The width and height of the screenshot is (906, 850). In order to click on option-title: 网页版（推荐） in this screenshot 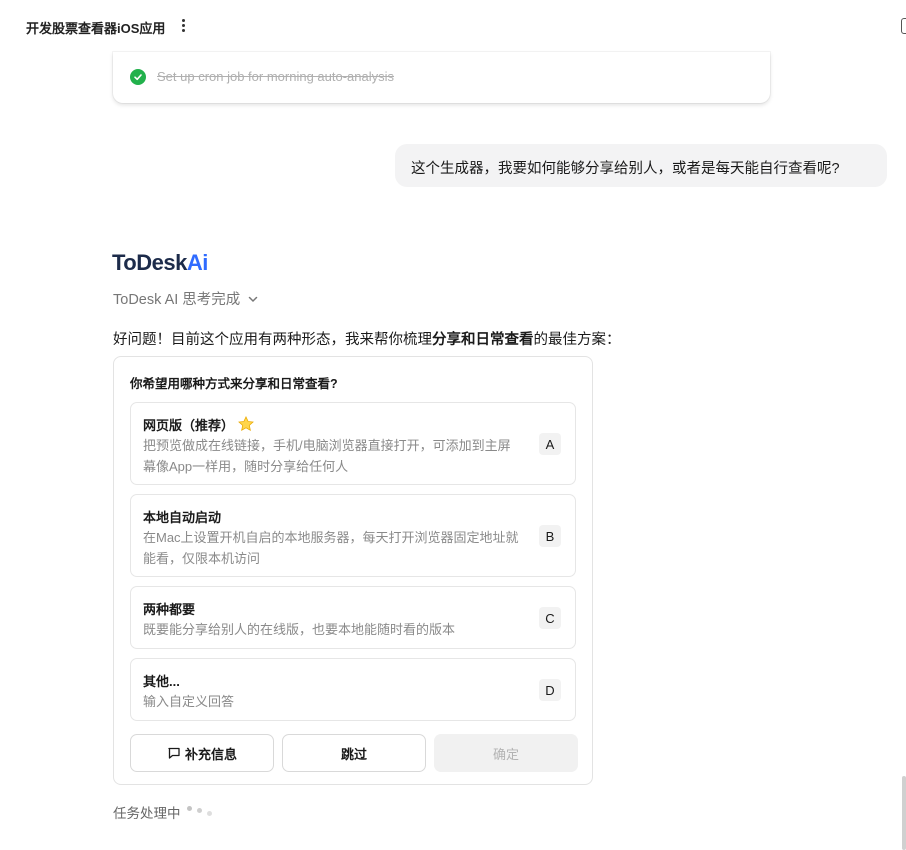, I will do `click(199, 424)`.